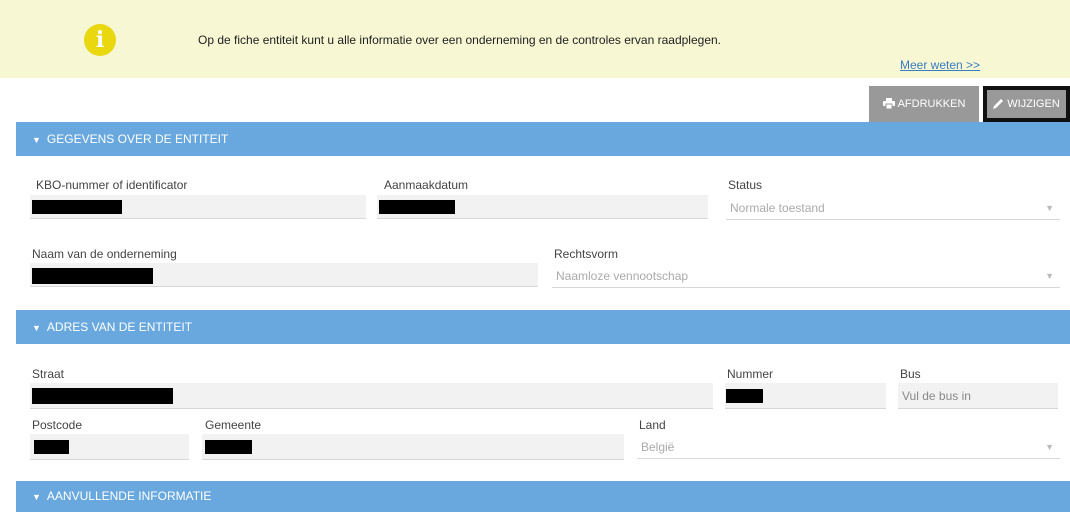 Image resolution: width=1070 pixels, height=513 pixels. What do you see at coordinates (622, 276) in the screenshot?
I see `legal-form-value: Naamloze vennootschap` at bounding box center [622, 276].